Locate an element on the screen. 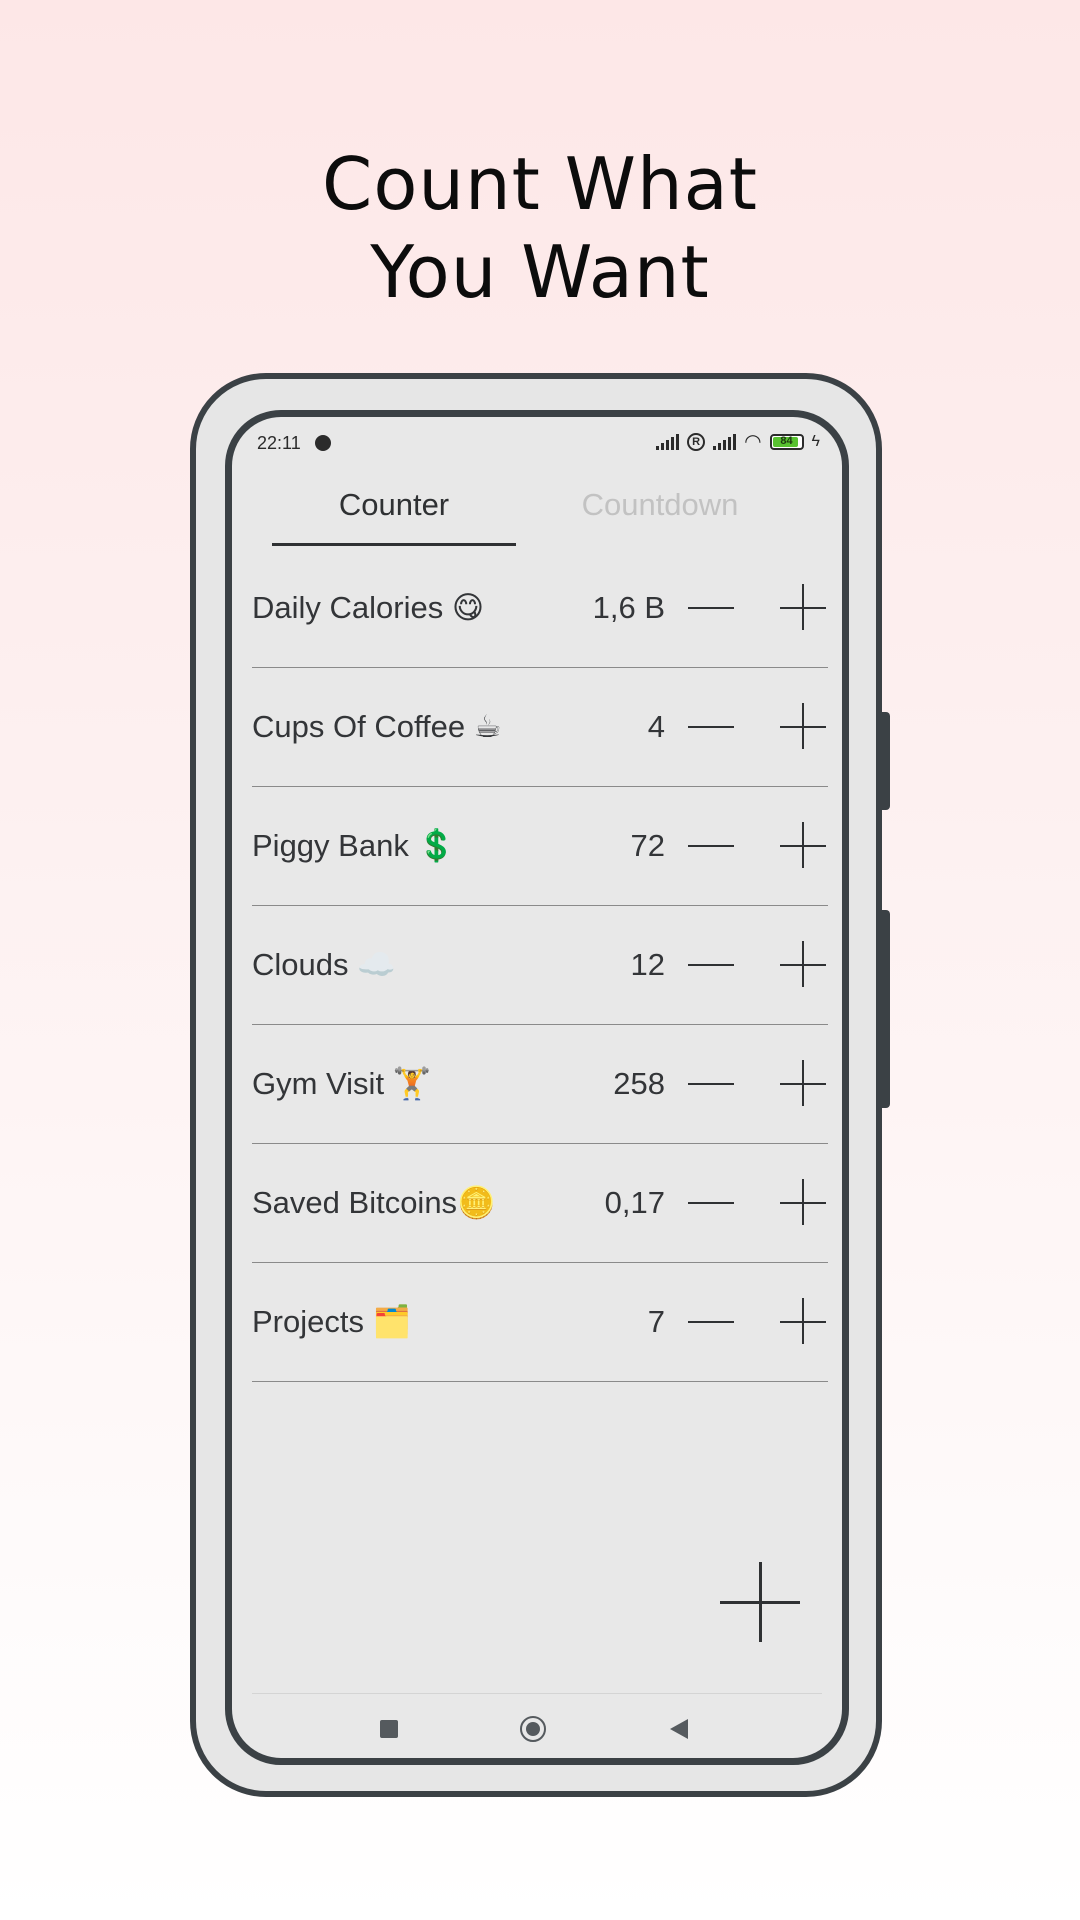 This screenshot has height=1920, width=1080. counter-row: Piggy Bank 💲 72 is located at coordinates (540, 846).